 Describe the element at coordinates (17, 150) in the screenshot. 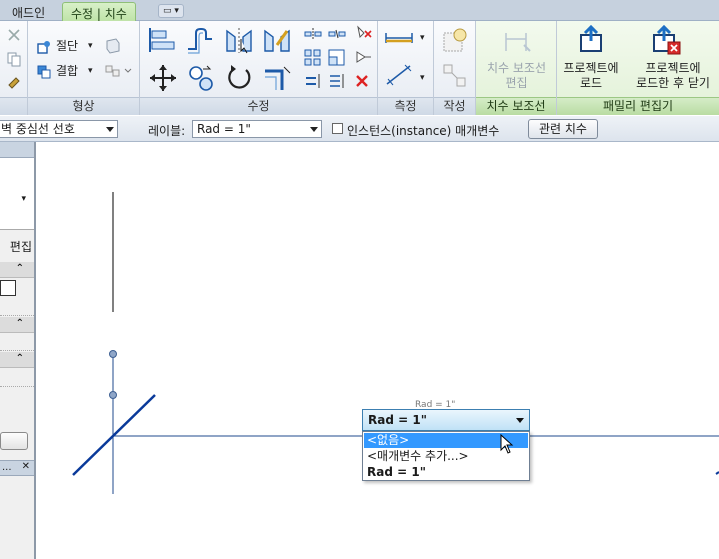

I see `properties-panel-header` at that location.